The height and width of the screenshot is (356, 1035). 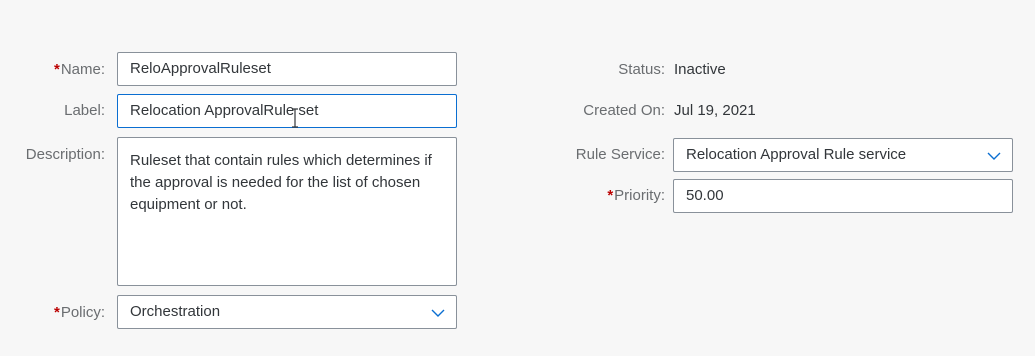 I want to click on name-input: ReloApprovalRuleset, so click(x=287, y=69).